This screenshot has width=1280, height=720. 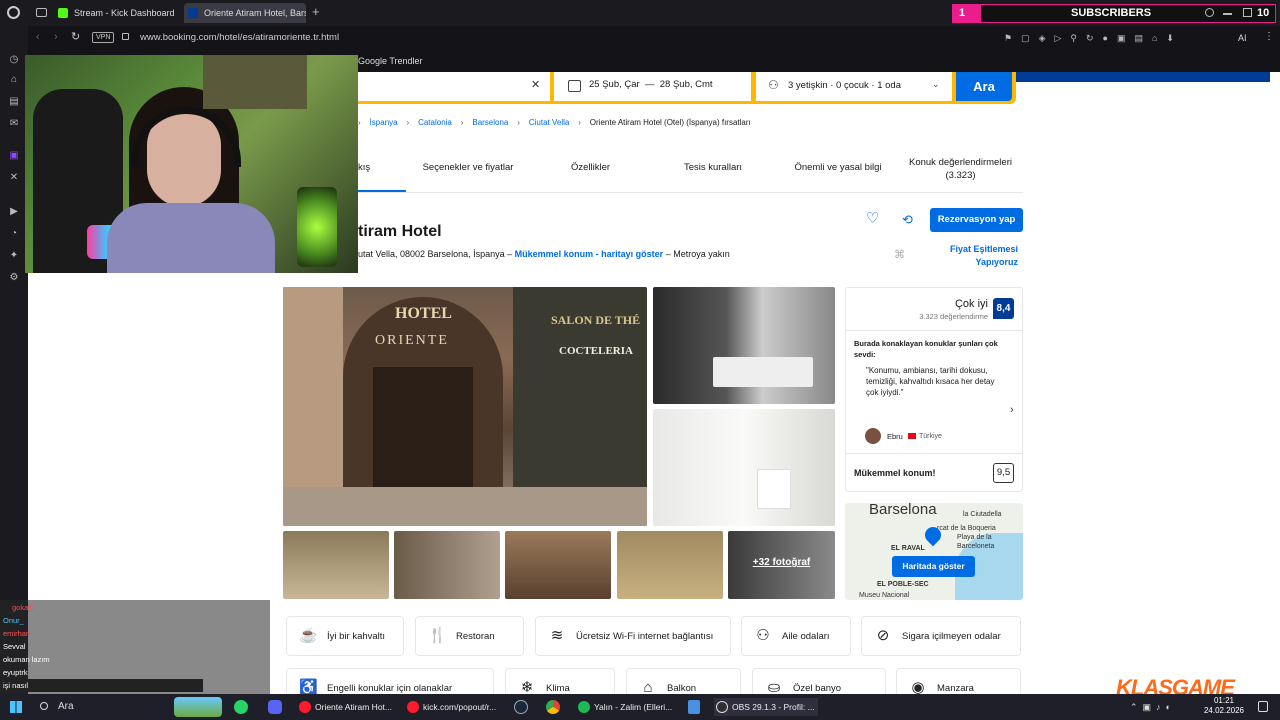 I want to click on taskbar-search: Ara, so click(x=99, y=707).